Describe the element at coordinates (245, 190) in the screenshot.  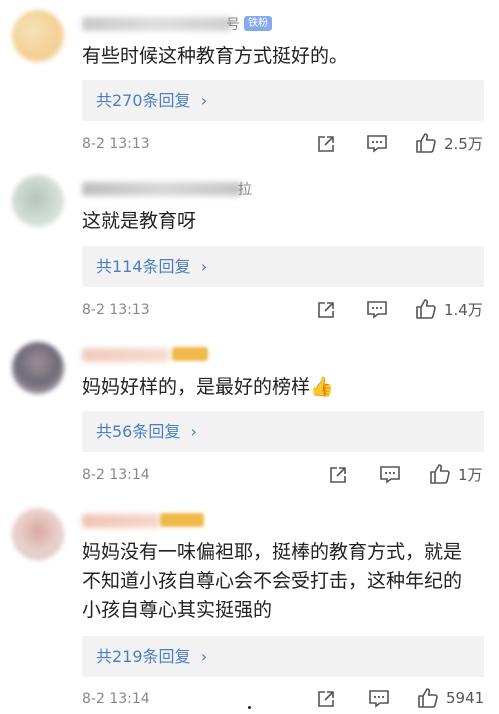
I see `username-tail: 拉` at that location.